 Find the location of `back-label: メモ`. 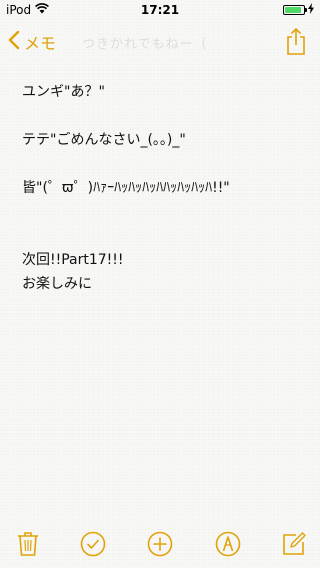

back-label: メモ is located at coordinates (40, 43).